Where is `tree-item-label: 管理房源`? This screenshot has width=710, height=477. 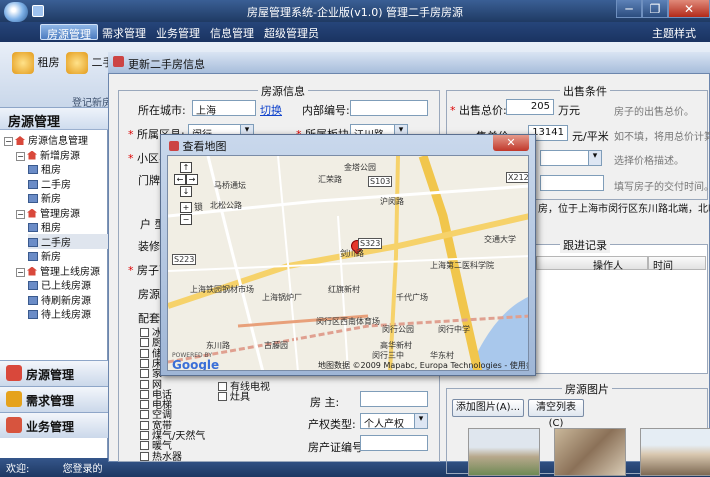
tree-item-label: 管理房源 is located at coordinates (60, 214).